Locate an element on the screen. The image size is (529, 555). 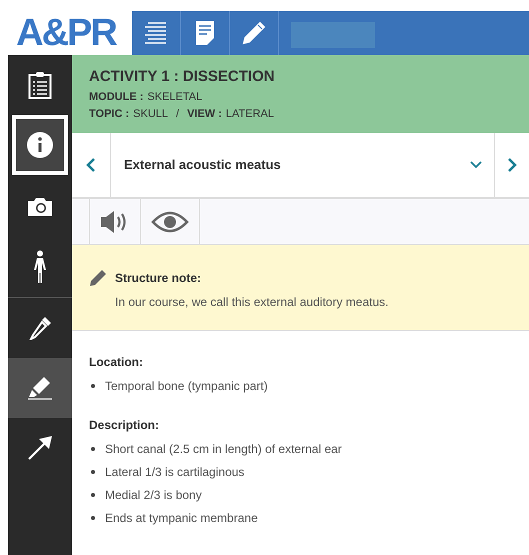
eye-icon is located at coordinates (170, 222).